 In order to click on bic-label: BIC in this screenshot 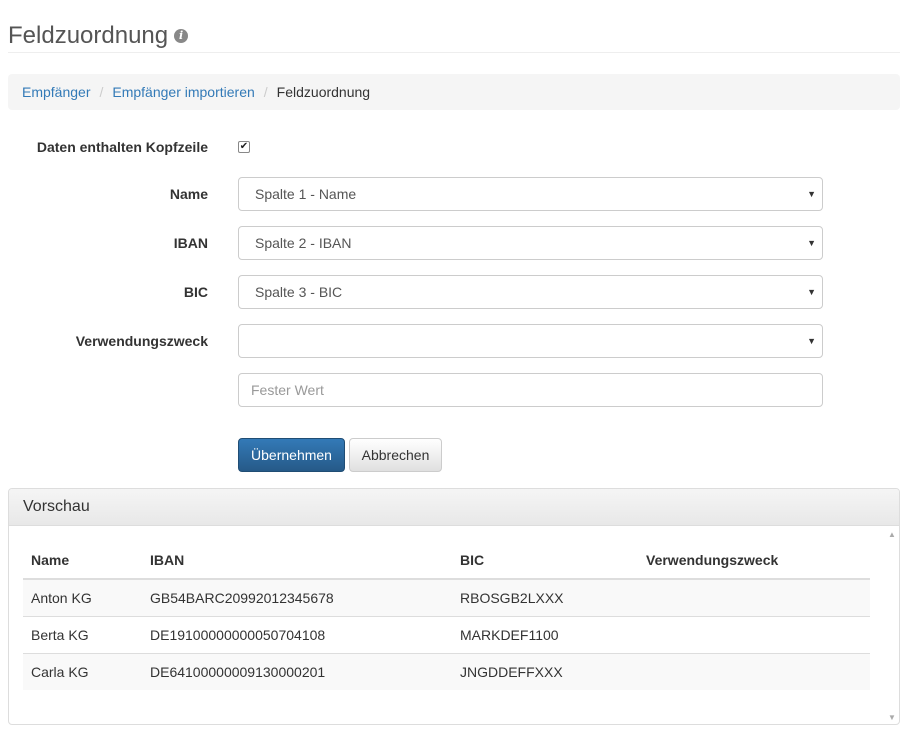, I will do `click(195, 292)`.